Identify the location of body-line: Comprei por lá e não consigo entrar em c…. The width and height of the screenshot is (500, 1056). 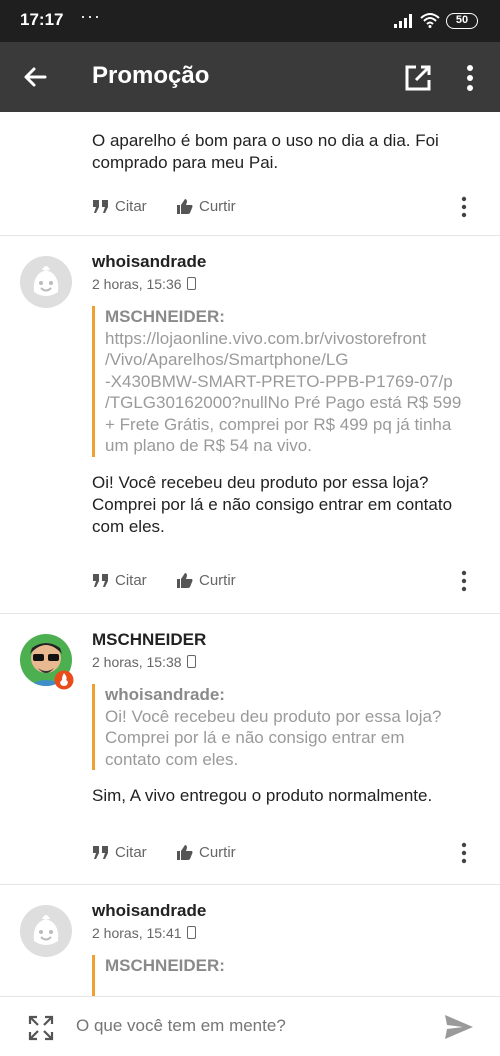
(272, 504).